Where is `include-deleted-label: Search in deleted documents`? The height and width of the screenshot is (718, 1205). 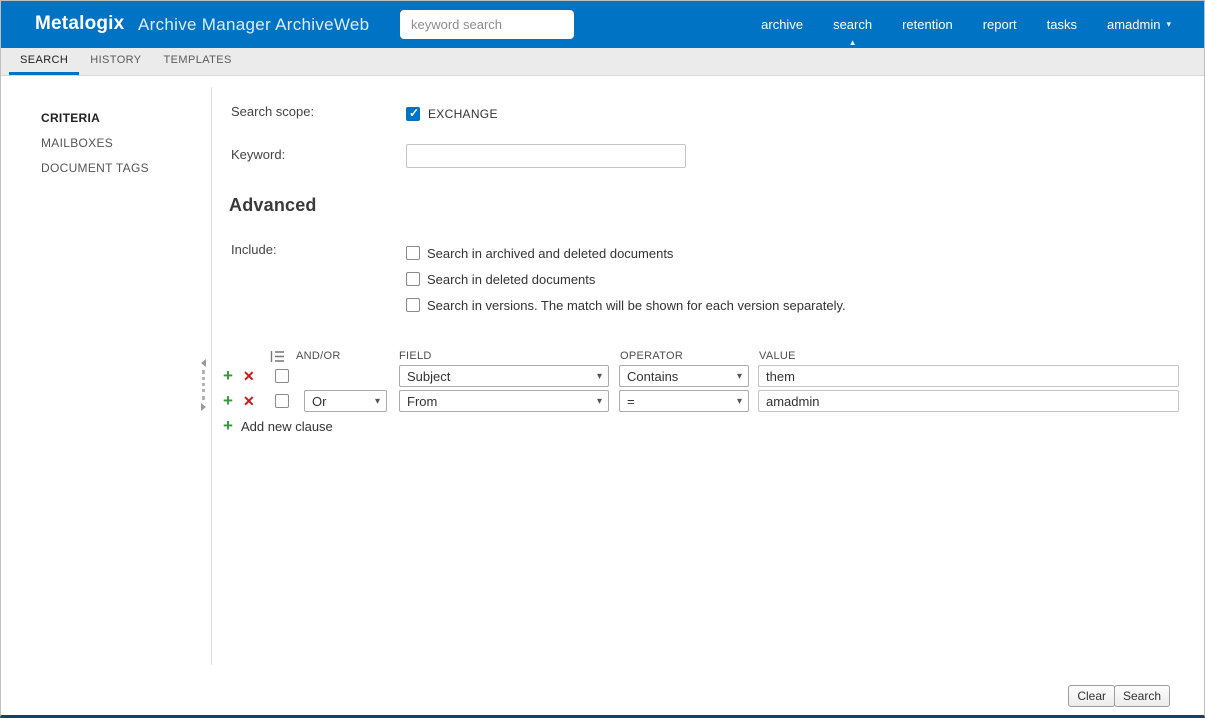
include-deleted-label: Search in deleted documents is located at coordinates (511, 279).